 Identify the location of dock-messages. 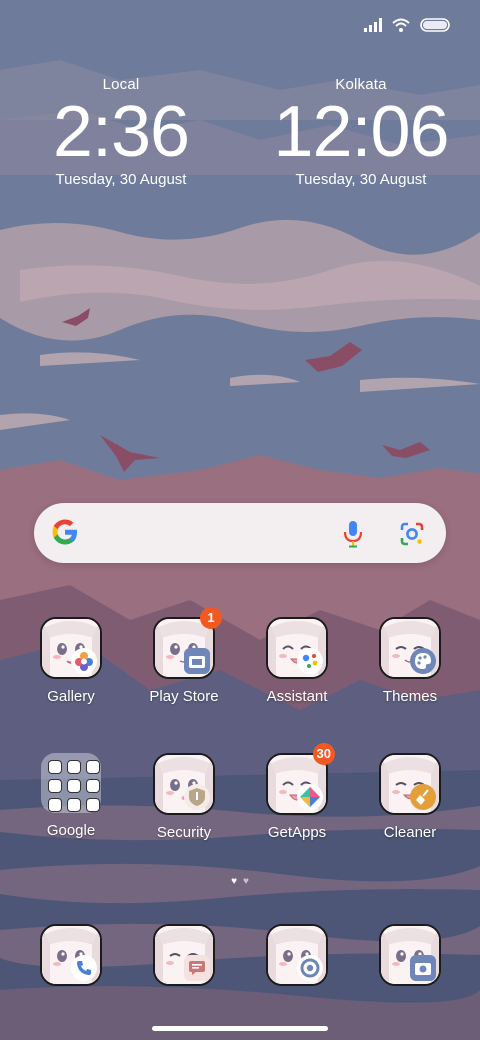
(184, 955).